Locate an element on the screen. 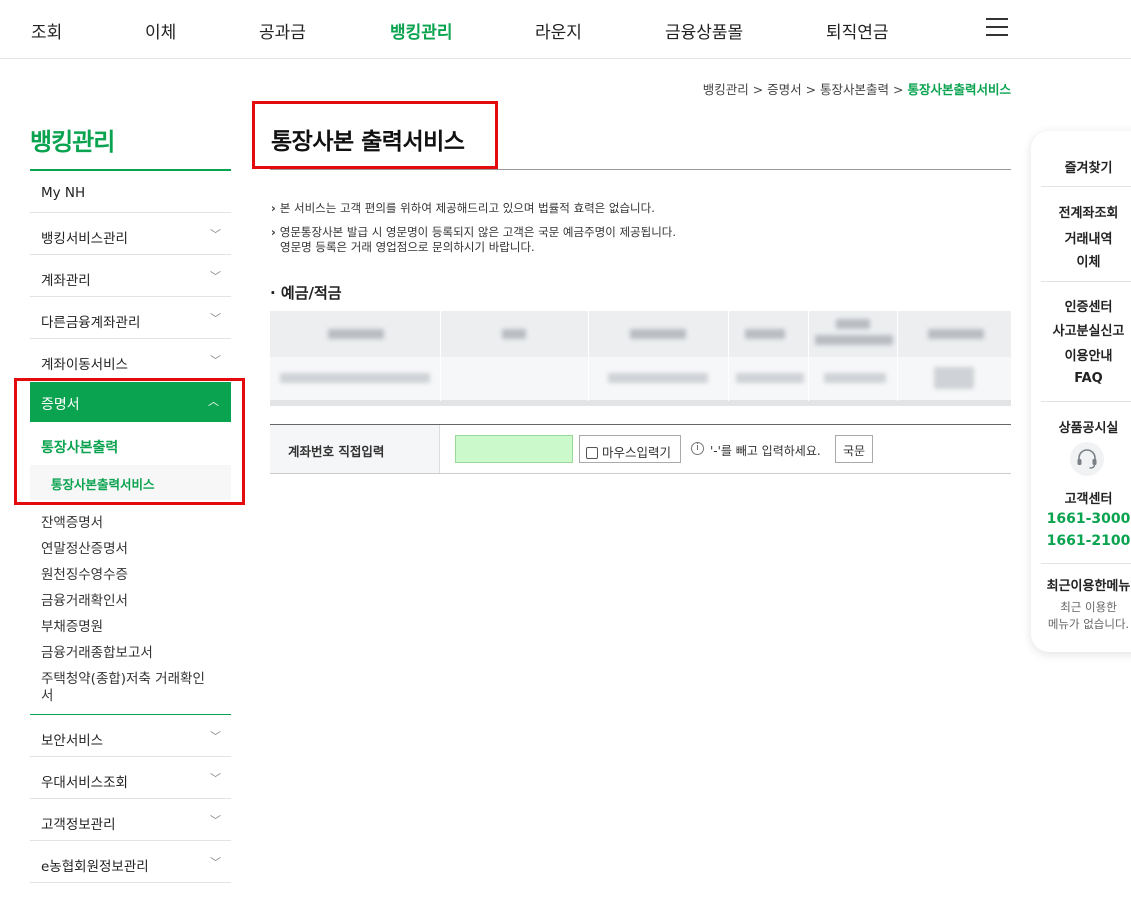 This screenshot has height=915, width=1131. quick-recent-empty: 메뉴가 없습니다. is located at coordinates (1088, 624).